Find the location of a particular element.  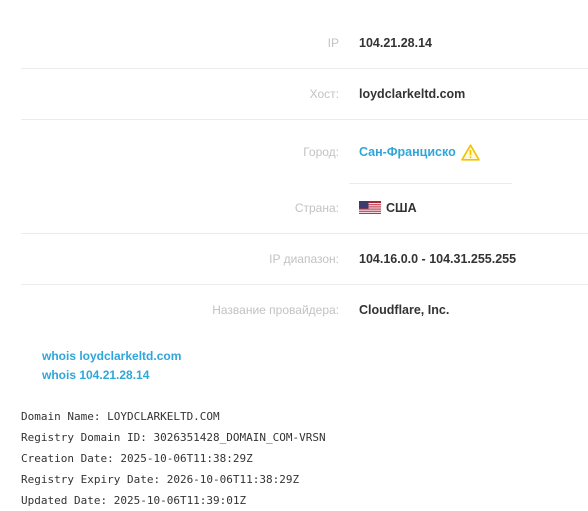

whois-line: Updated Date: 2025-10-06T11:39:01Z is located at coordinates (134, 500).